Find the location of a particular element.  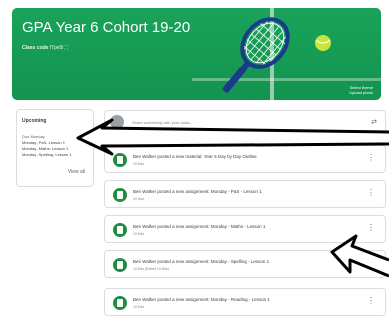

upcoming-due-date: Due Monday is located at coordinates (33, 136).